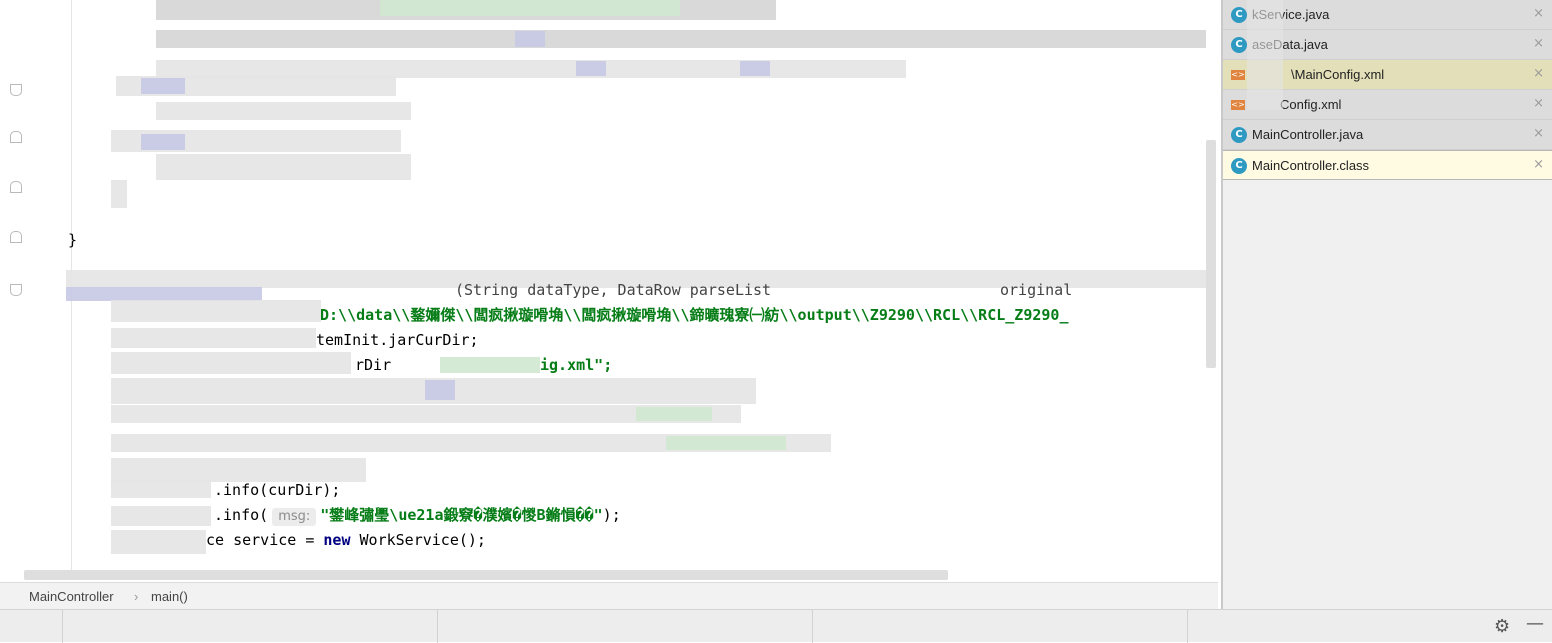  What do you see at coordinates (1338, 74) in the screenshot?
I see `tab-label: \MainConfig.xml` at bounding box center [1338, 74].